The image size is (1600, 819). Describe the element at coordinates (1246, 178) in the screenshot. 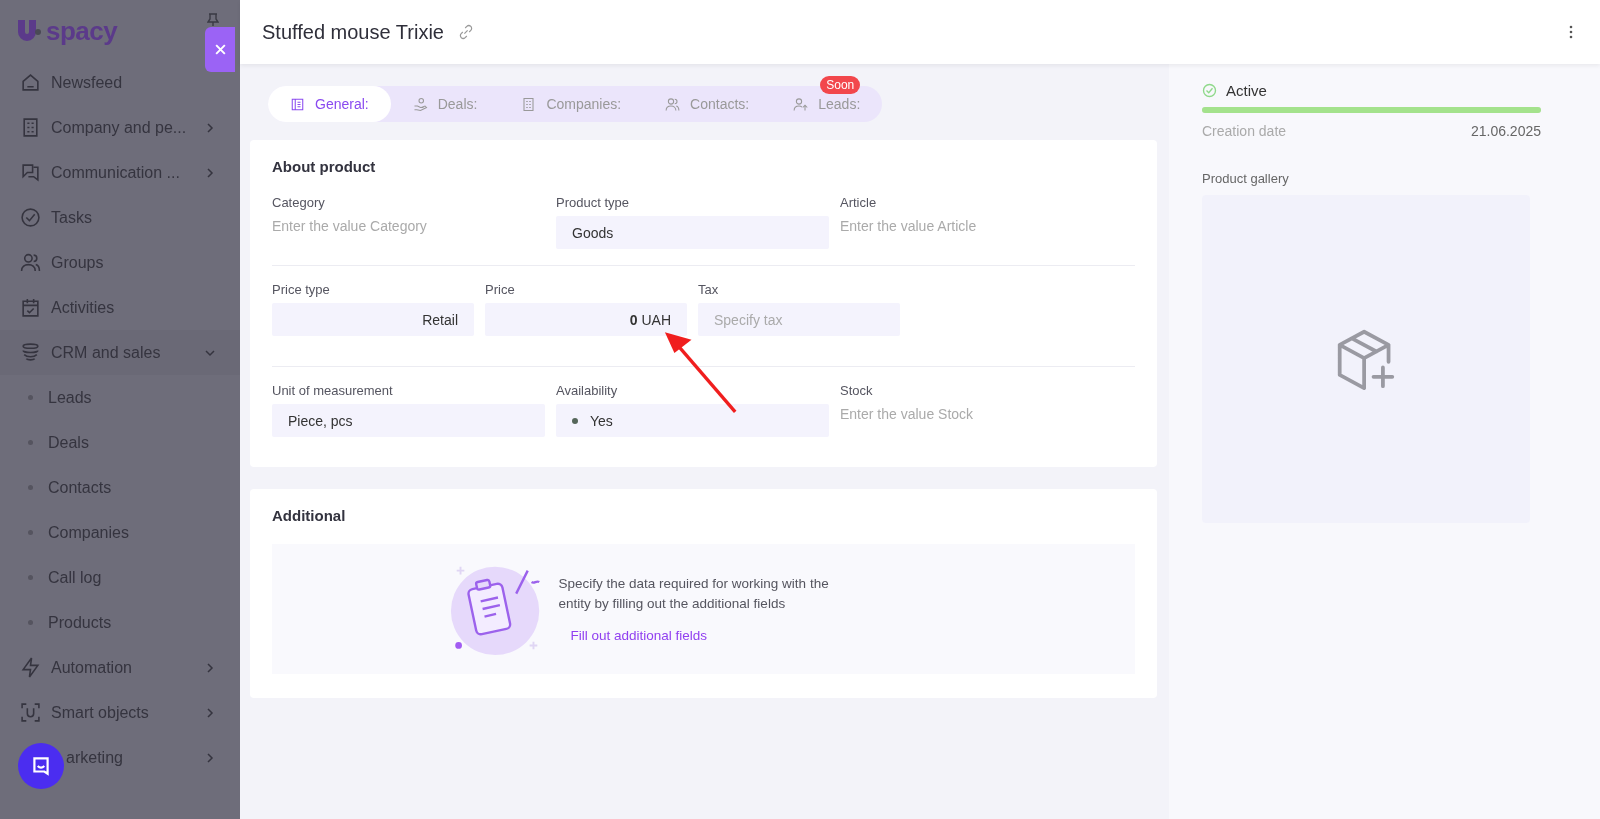

I see `gallery-label: Product gallery` at that location.